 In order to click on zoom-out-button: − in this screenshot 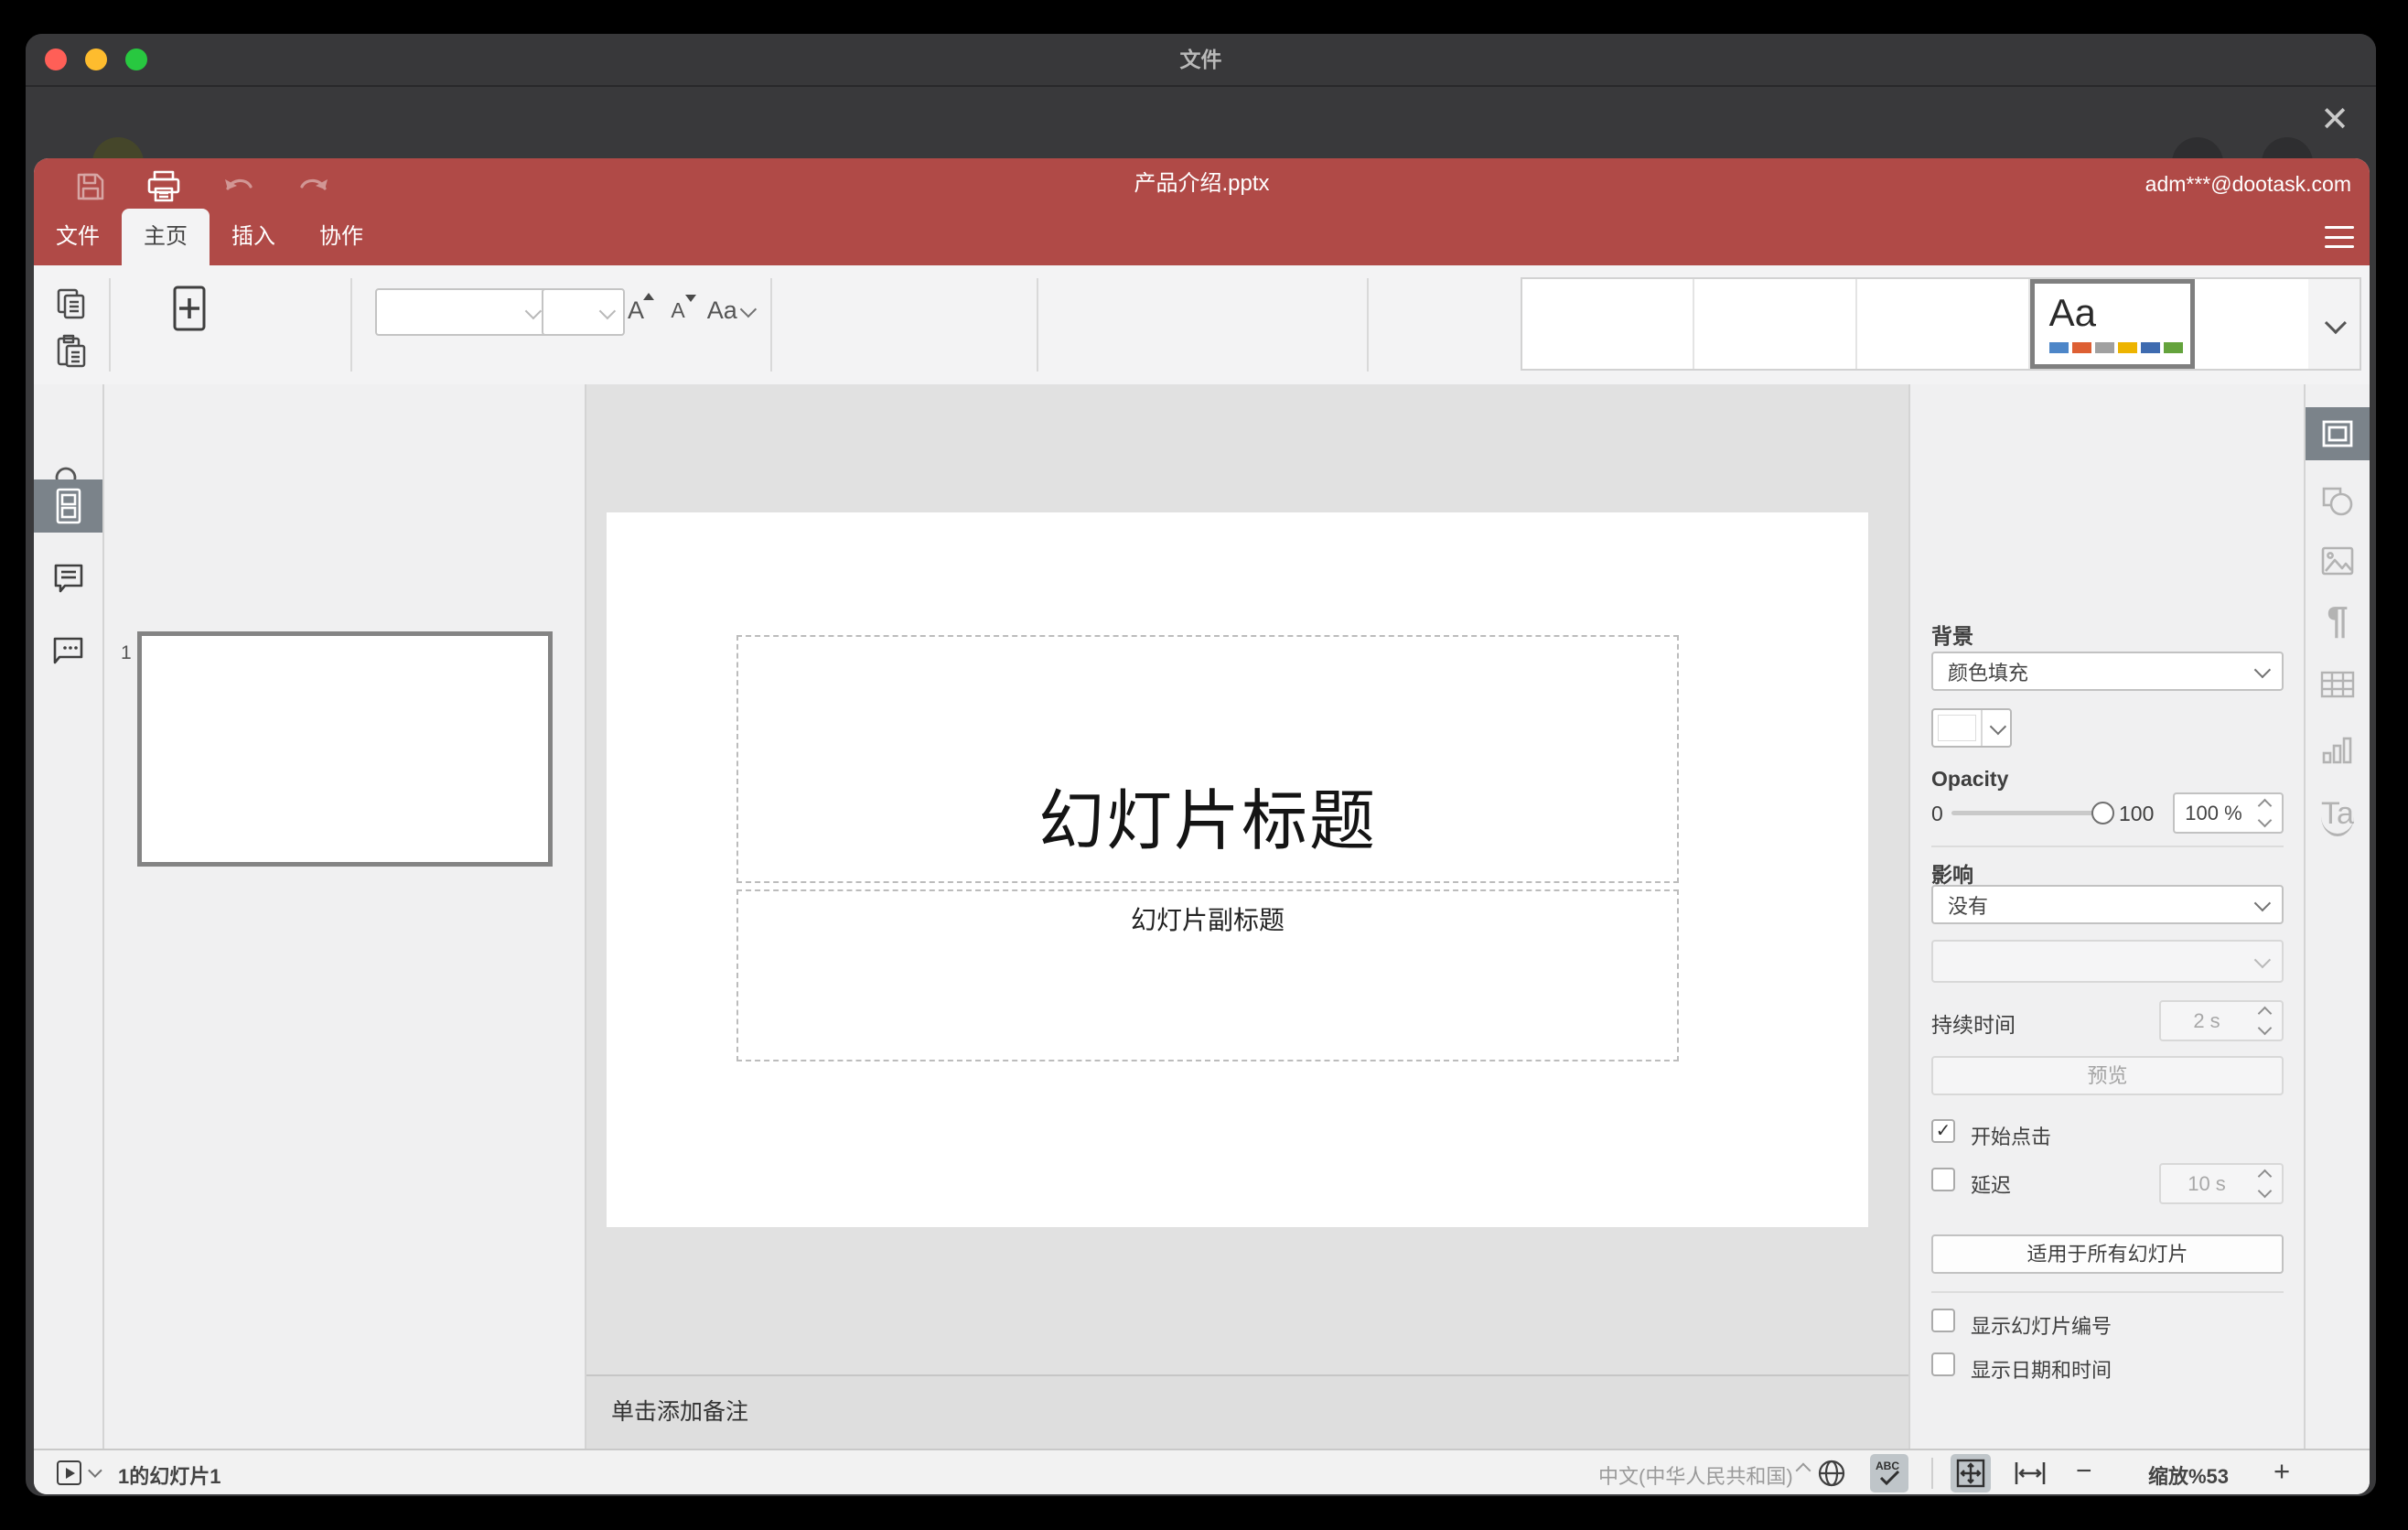, I will do `click(2084, 1471)`.